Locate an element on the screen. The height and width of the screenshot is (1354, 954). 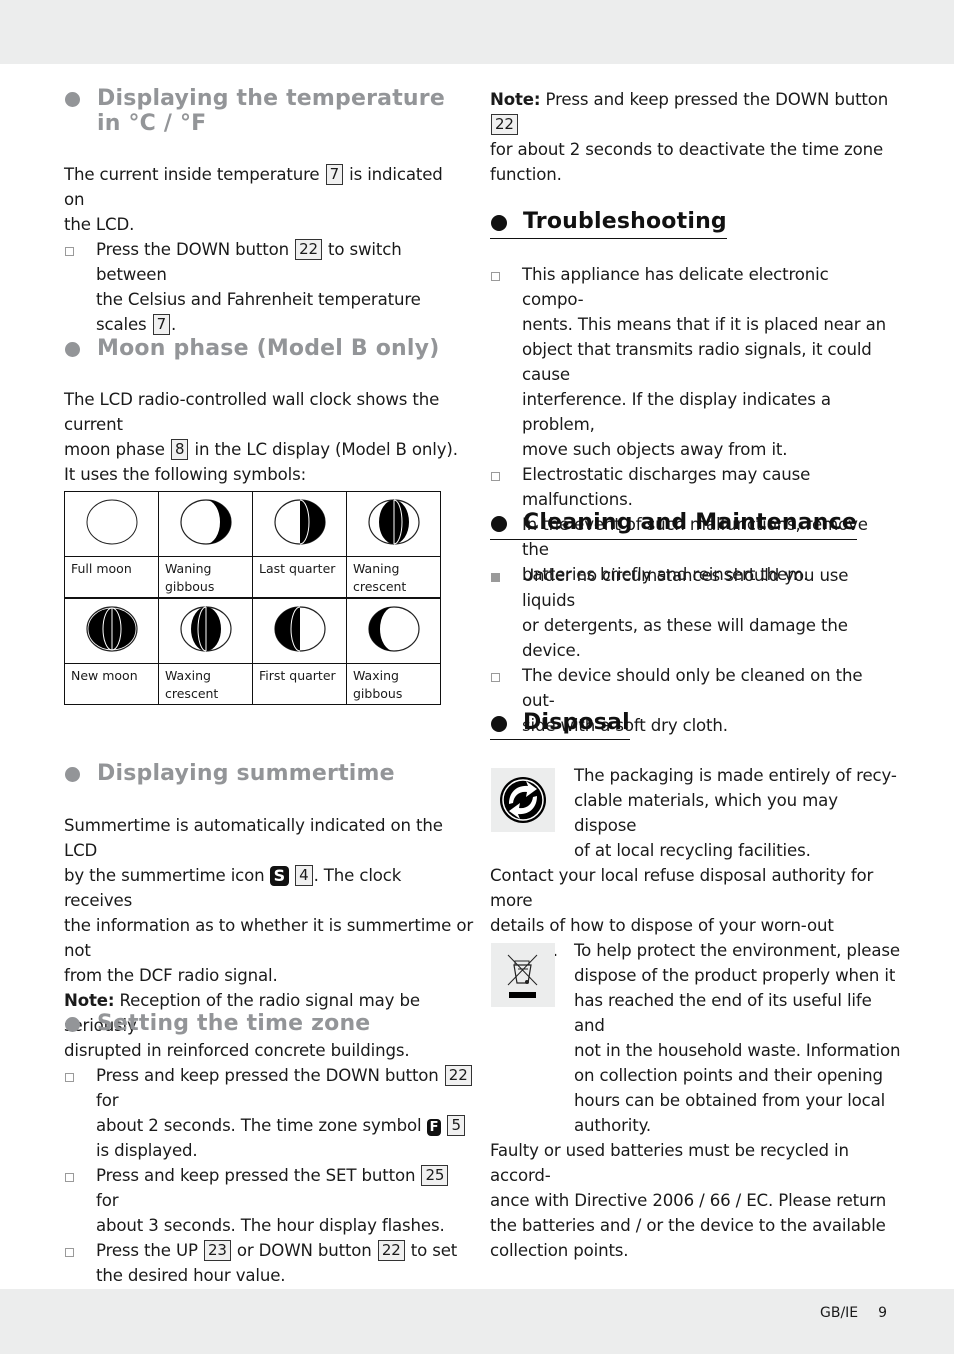
waning-crescent-icon is located at coordinates (393, 522).